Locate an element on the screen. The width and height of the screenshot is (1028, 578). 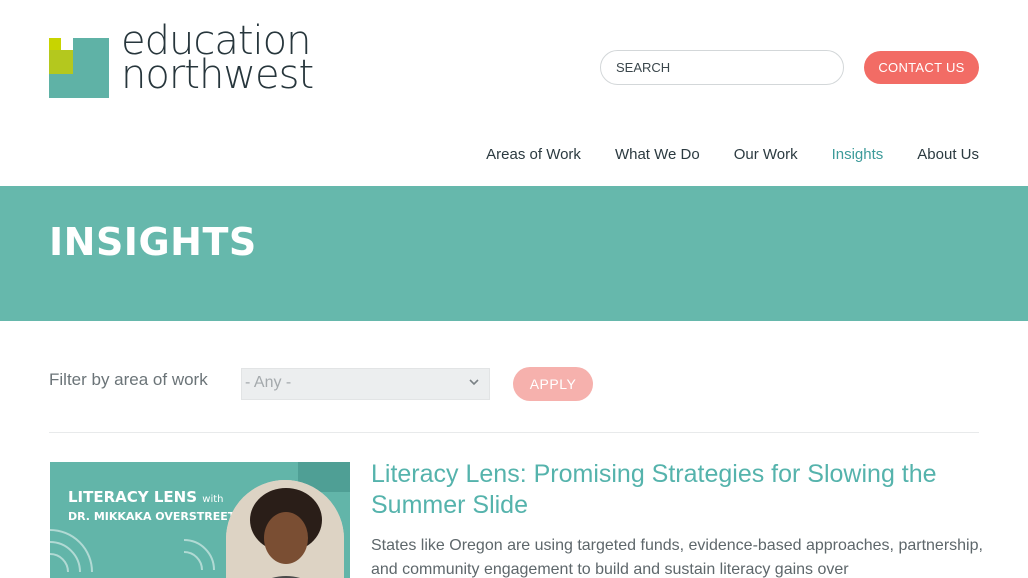
speaker-photo is located at coordinates (285, 529).